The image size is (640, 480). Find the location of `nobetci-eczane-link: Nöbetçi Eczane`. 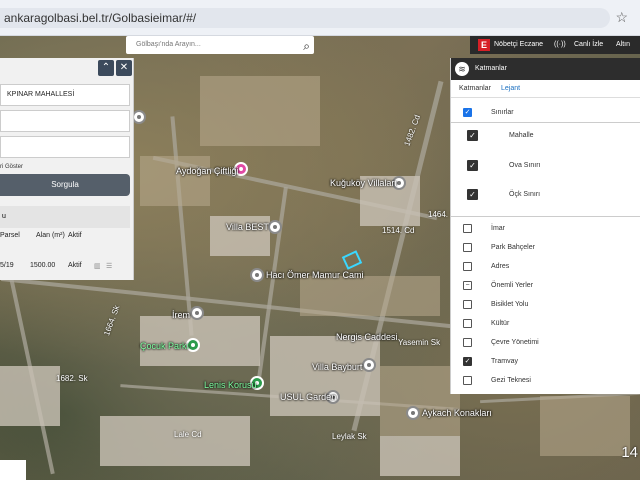

nobetci-eczane-link: Nöbetçi Eczane is located at coordinates (518, 45).